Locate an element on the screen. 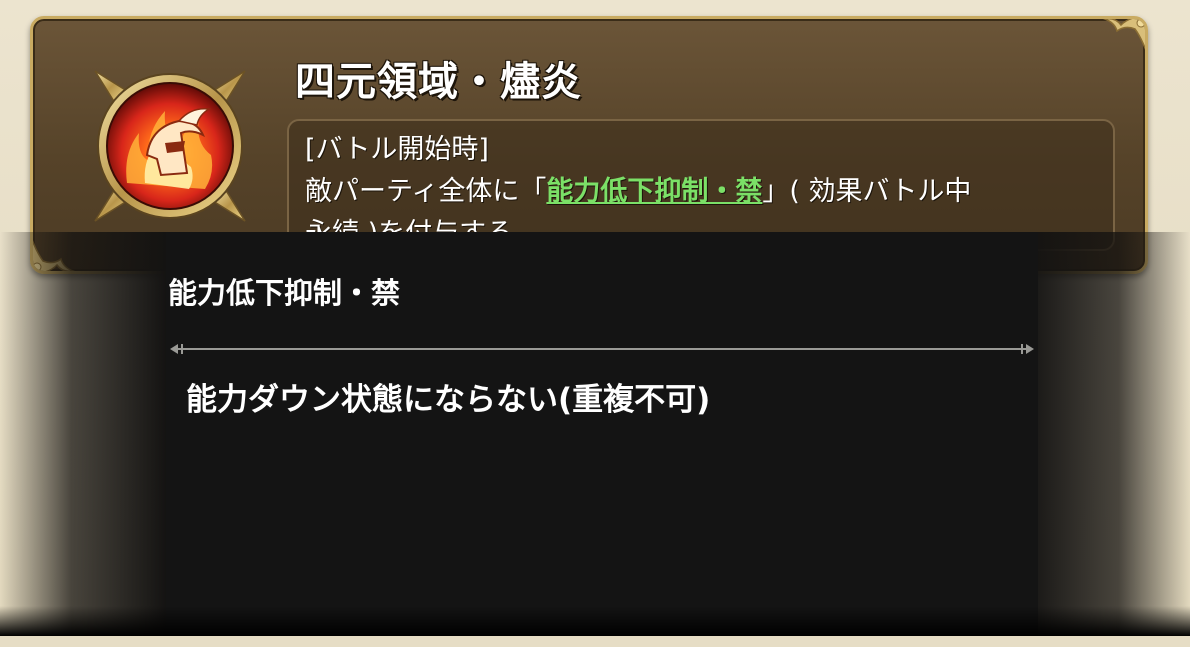 The height and width of the screenshot is (647, 1190). skill-effect-line: 敵パーティ全体に「能力低下抑制・禁」( 効果バトル中 is located at coordinates (701, 192).